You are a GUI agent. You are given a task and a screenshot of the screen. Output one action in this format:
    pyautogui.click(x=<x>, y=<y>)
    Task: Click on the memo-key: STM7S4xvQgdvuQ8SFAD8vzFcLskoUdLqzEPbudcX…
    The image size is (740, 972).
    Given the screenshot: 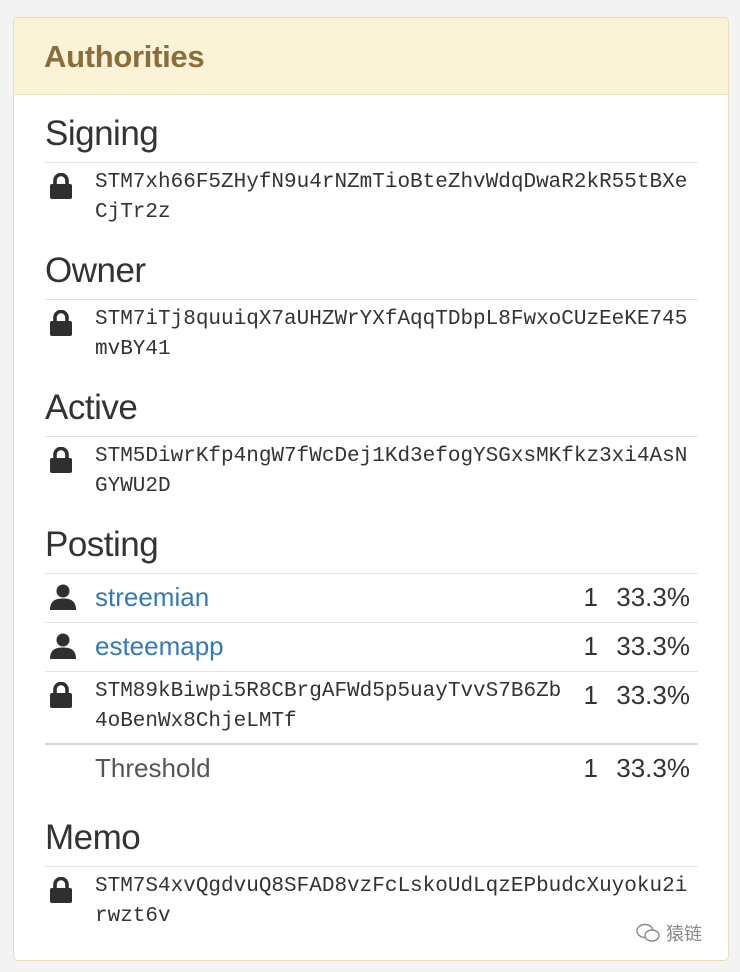 What is the action you would take?
    pyautogui.click(x=396, y=902)
    